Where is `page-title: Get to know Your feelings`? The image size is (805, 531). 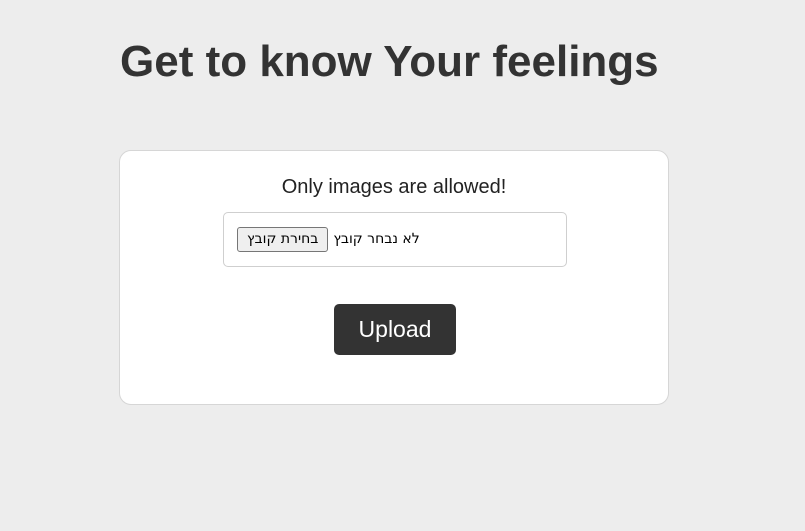 page-title: Get to know Your feelings is located at coordinates (389, 61).